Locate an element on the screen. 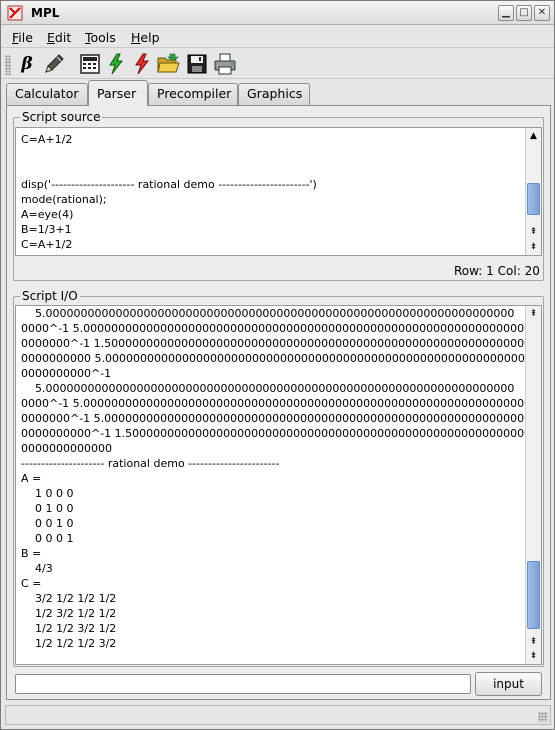  menu-edit: Edit is located at coordinates (59, 37).